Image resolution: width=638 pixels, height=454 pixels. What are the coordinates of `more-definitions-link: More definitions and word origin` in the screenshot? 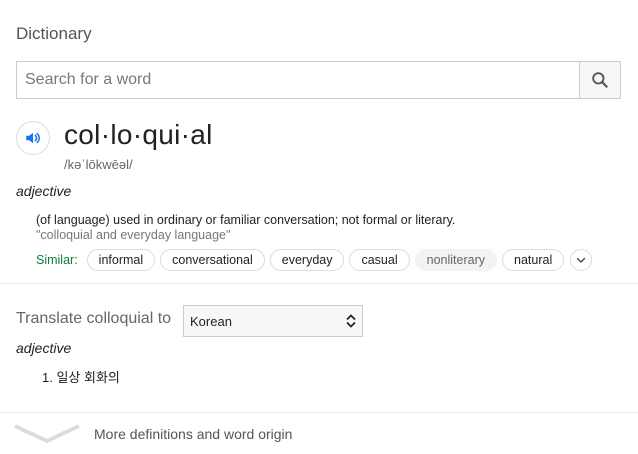 It's located at (193, 434).